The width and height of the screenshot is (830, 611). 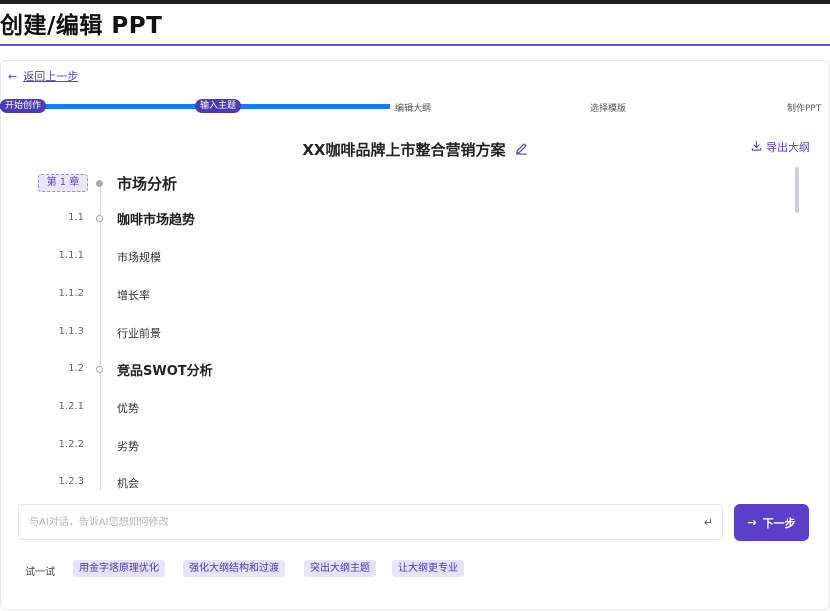 What do you see at coordinates (119, 568) in the screenshot?
I see `suggestion-chip: 用金字塔原理优化` at bounding box center [119, 568].